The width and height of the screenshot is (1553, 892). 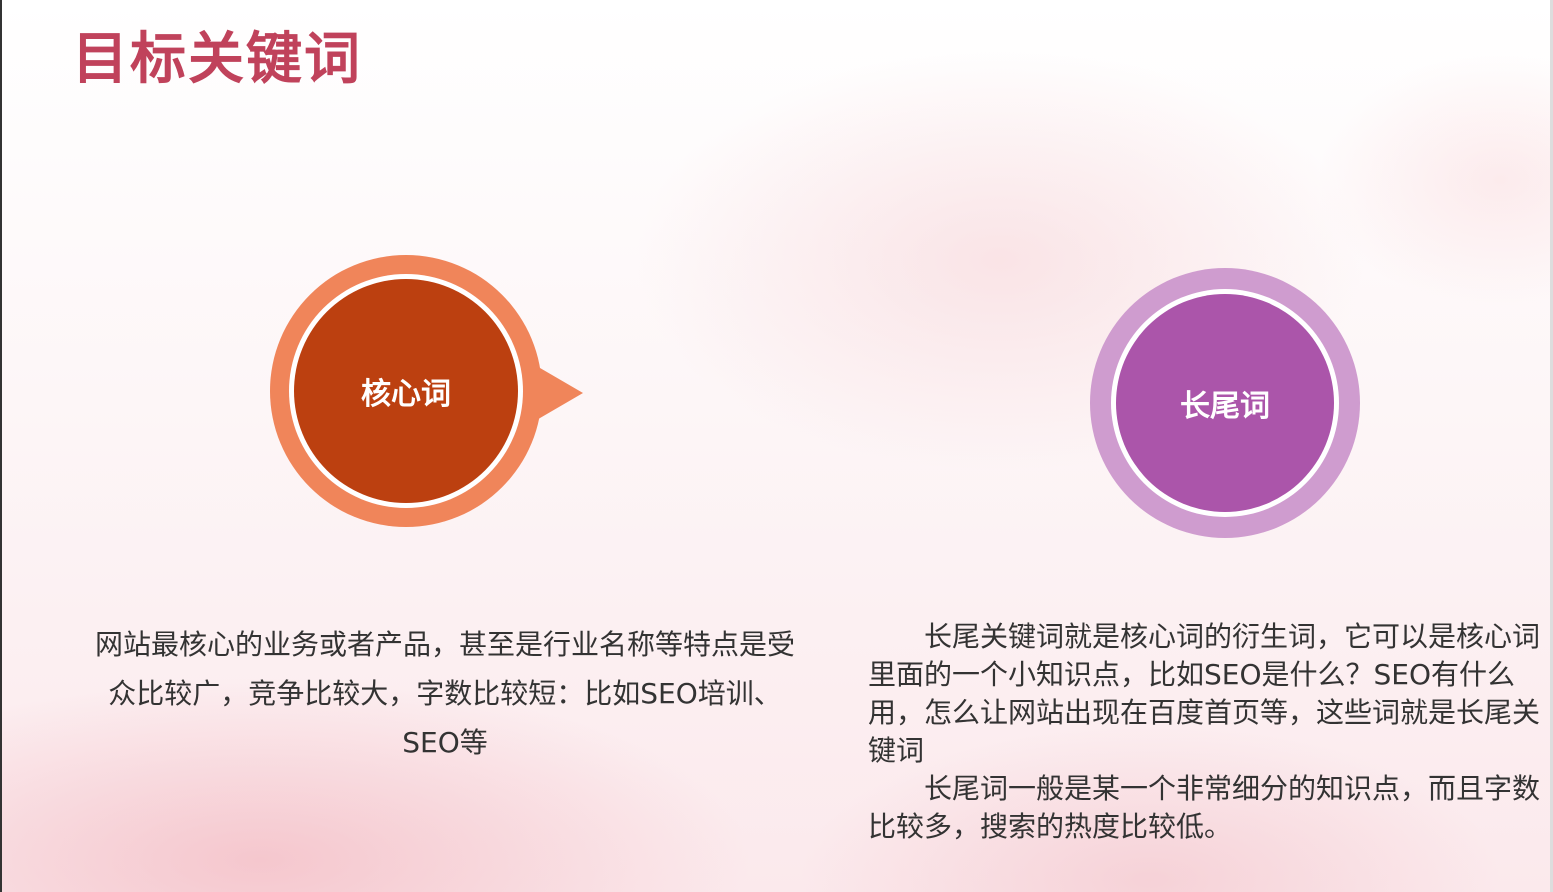 I want to click on longtail-keyword-label: 长尾词, so click(x=1225, y=403).